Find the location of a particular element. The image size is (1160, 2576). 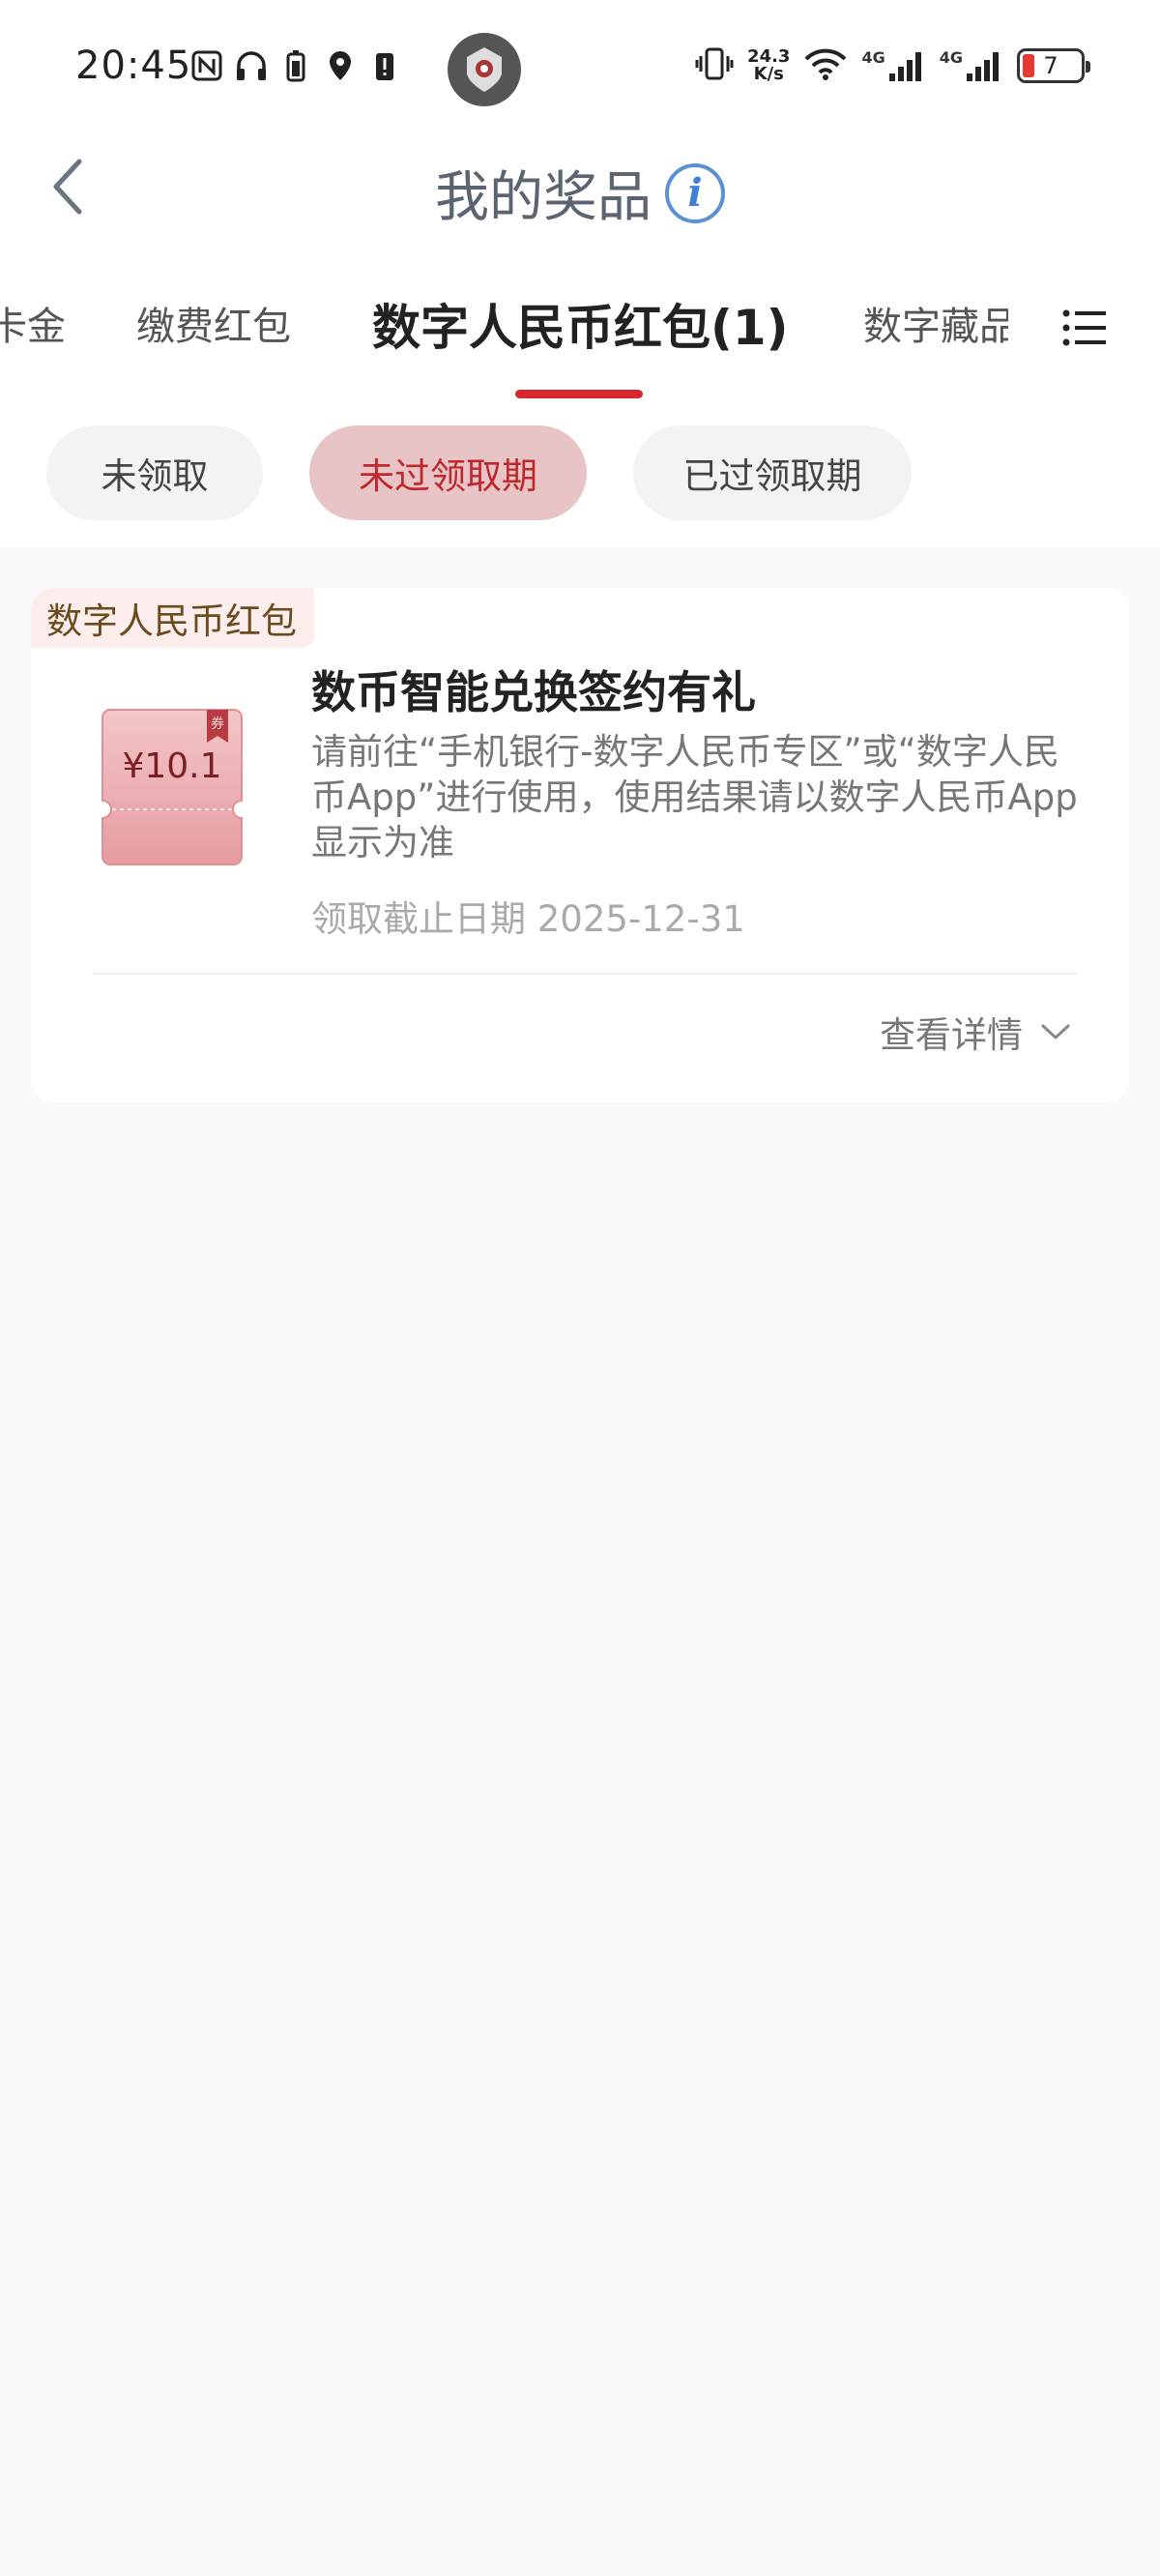

header: 我的奖品 i is located at coordinates (580, 188).